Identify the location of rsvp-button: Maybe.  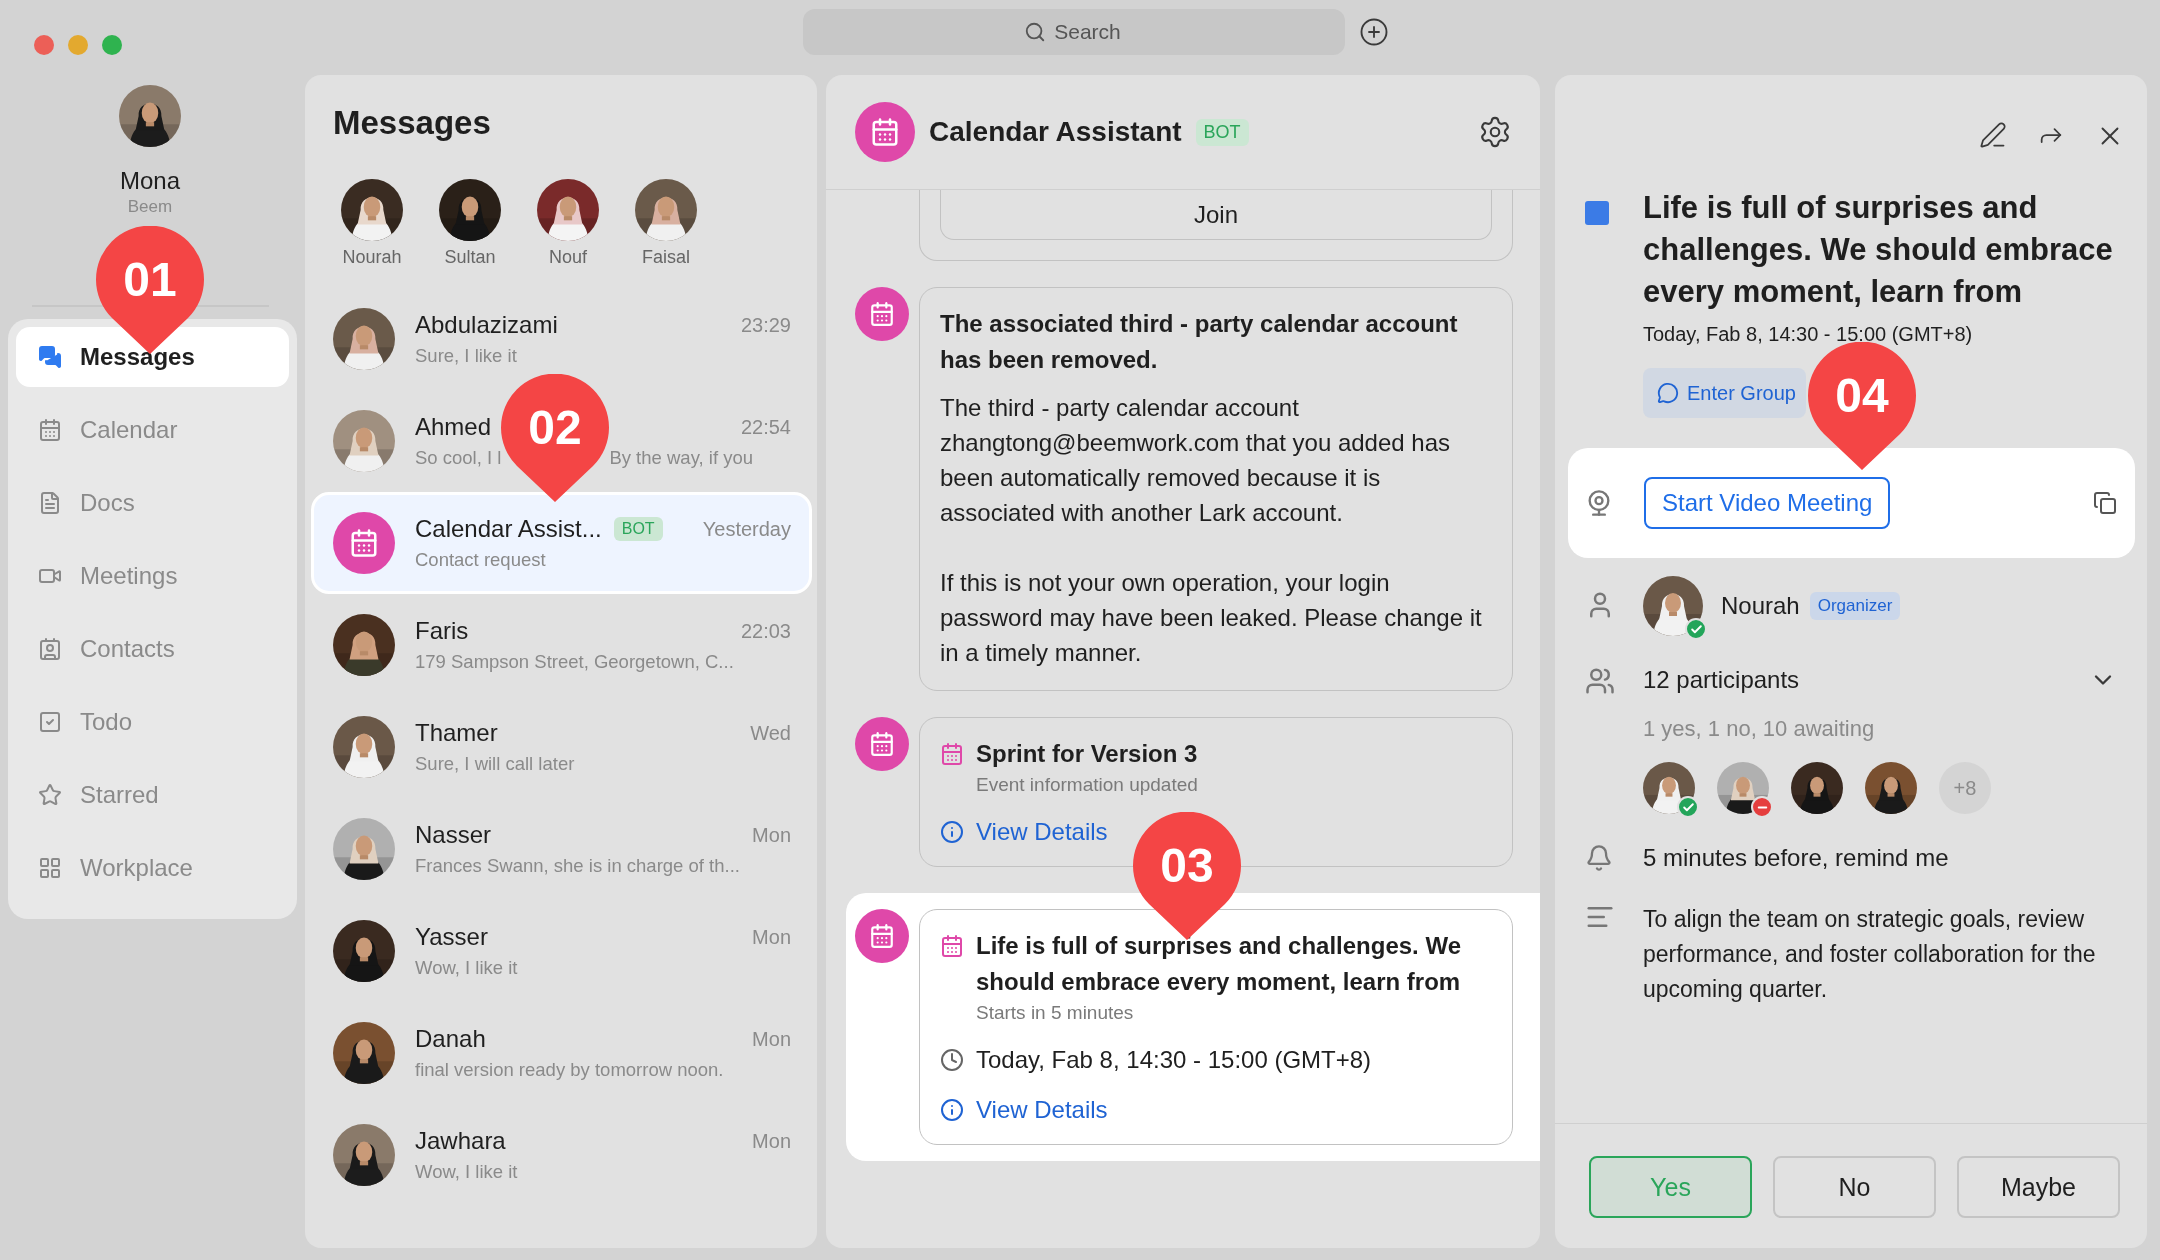
(2038, 1187).